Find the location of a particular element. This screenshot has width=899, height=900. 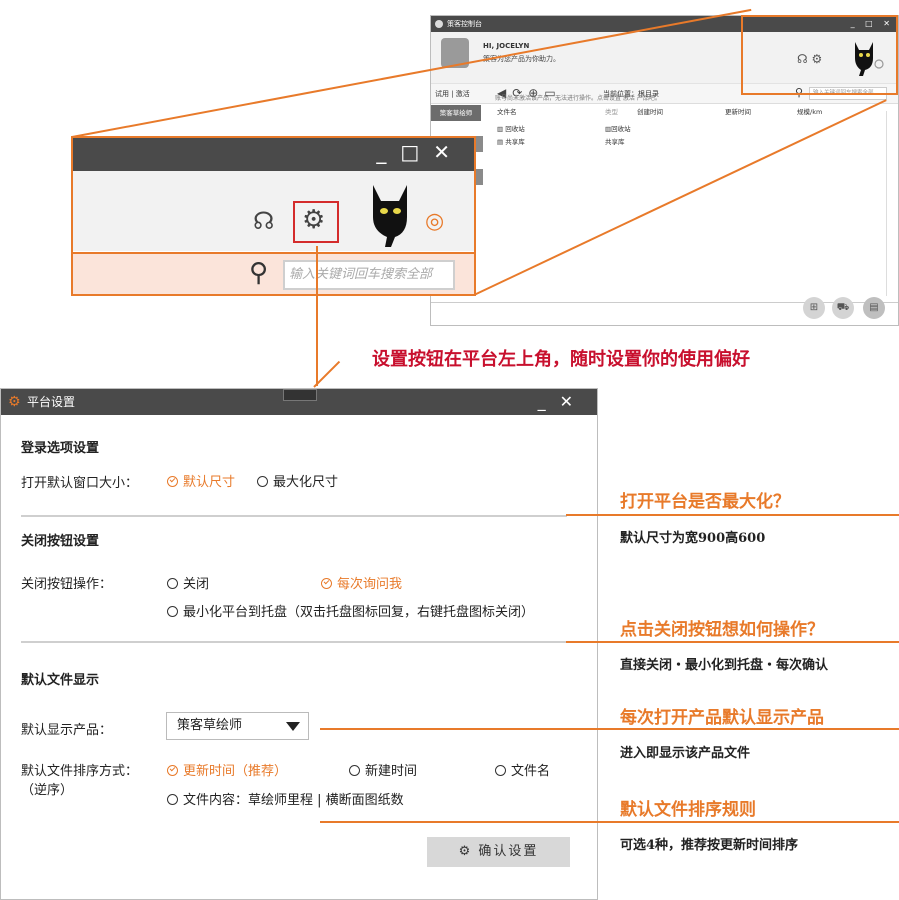

column-header: 文件名 is located at coordinates (507, 111).